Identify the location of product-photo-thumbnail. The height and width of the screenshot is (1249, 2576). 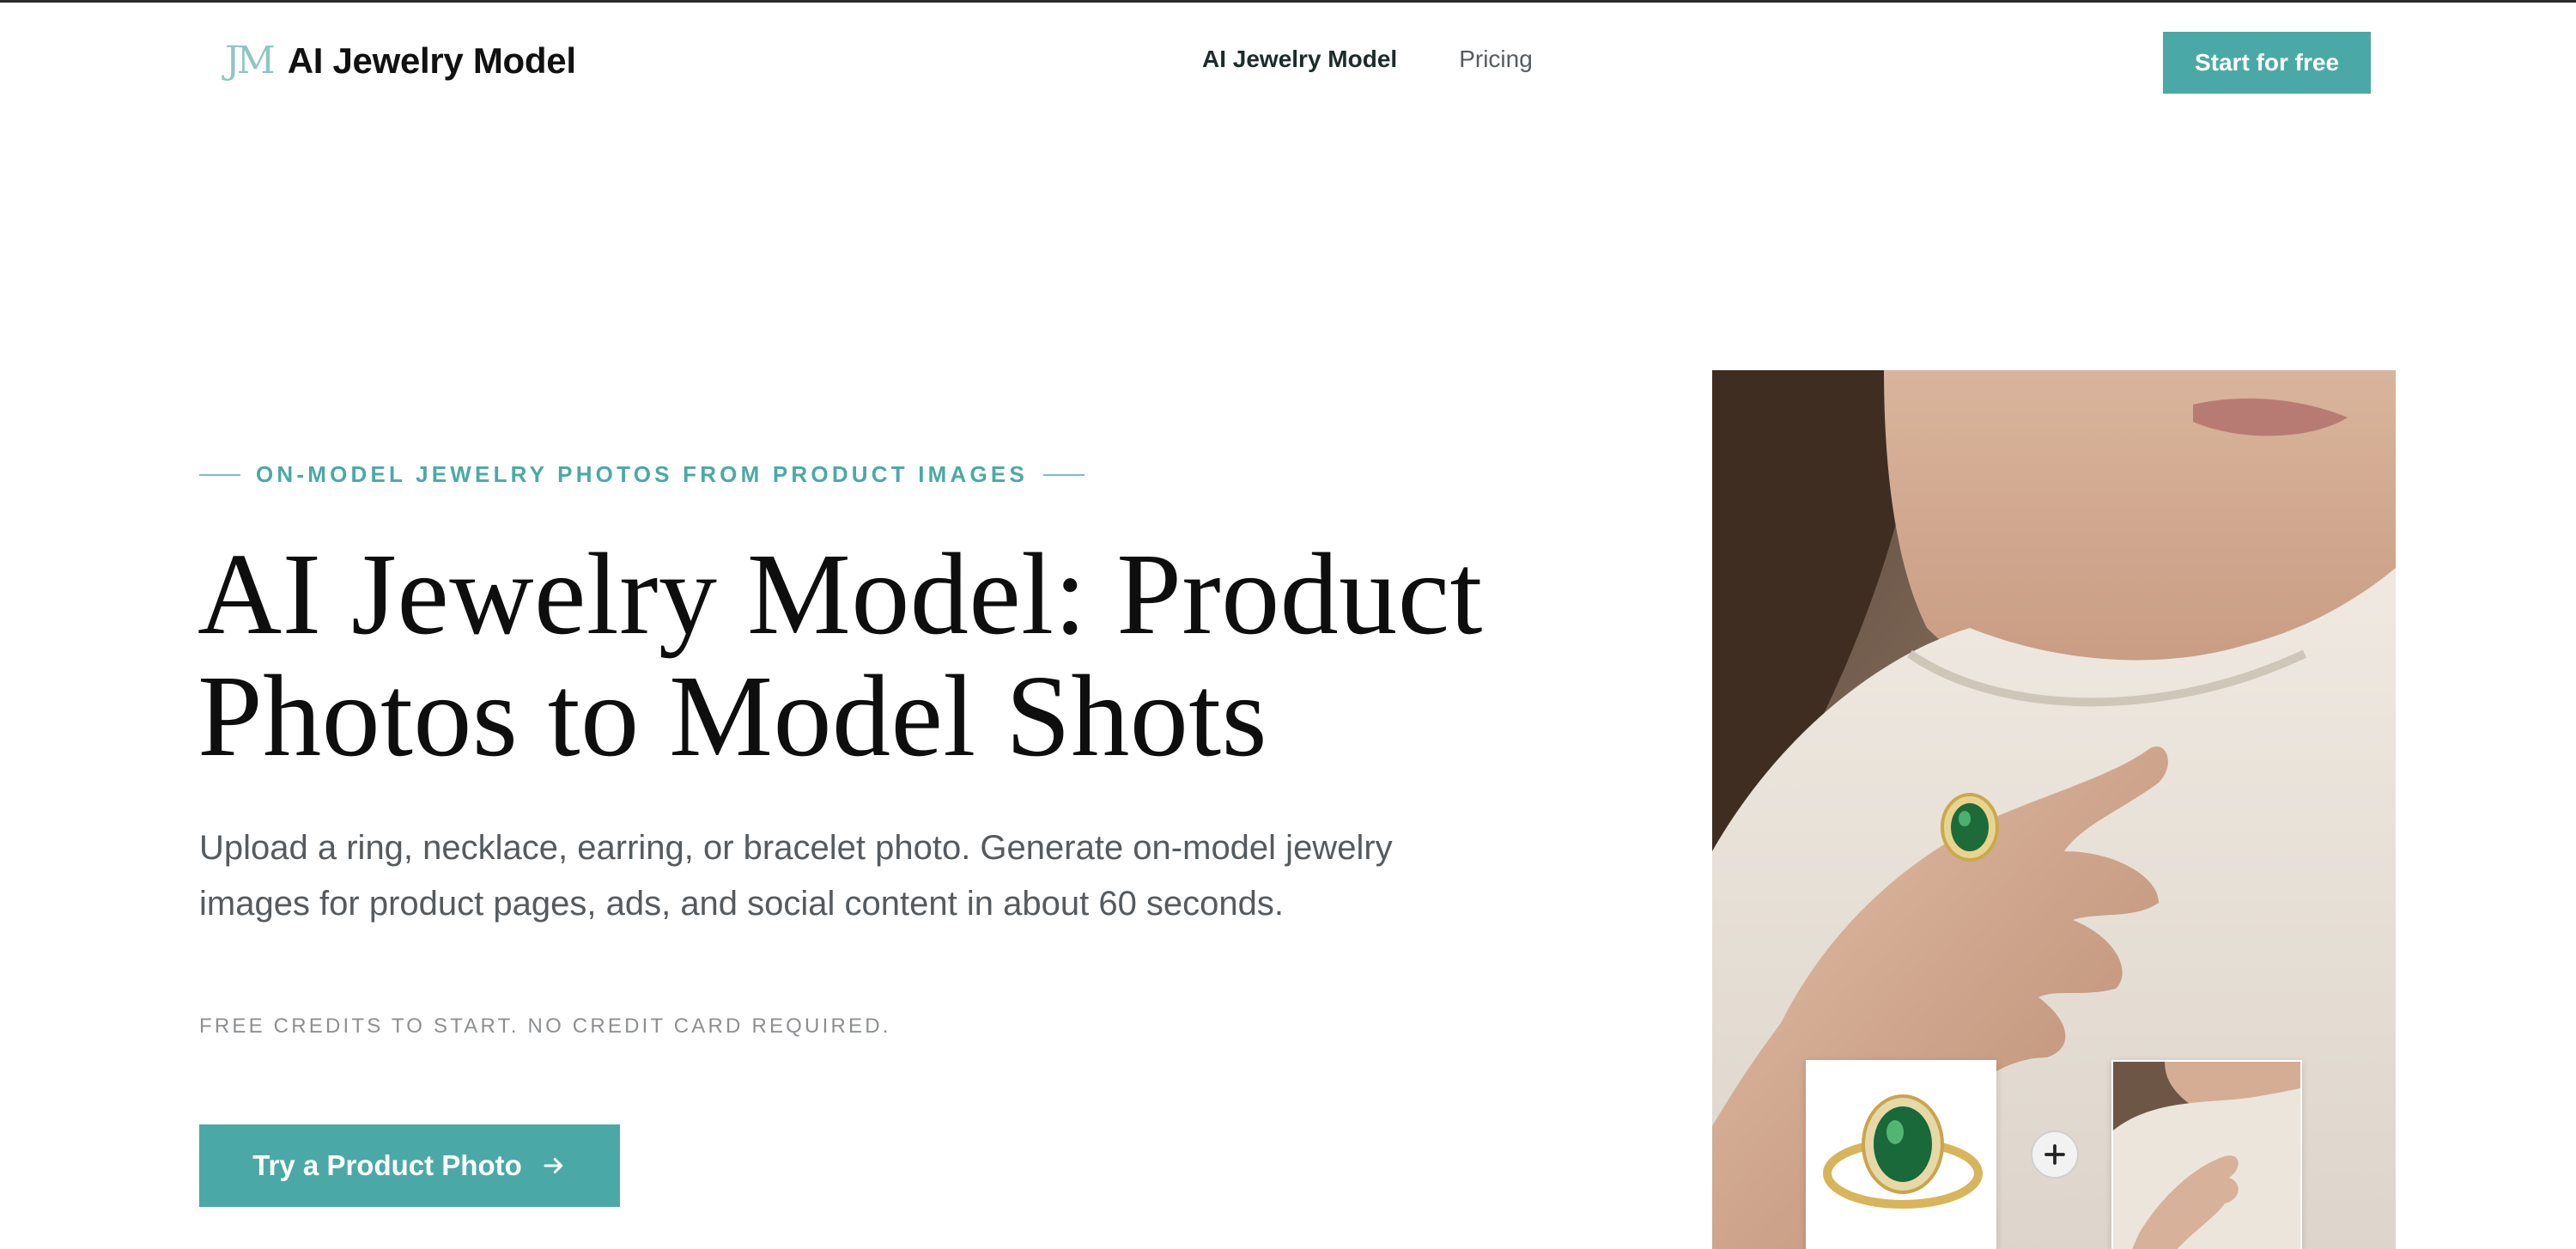
(1901, 1154).